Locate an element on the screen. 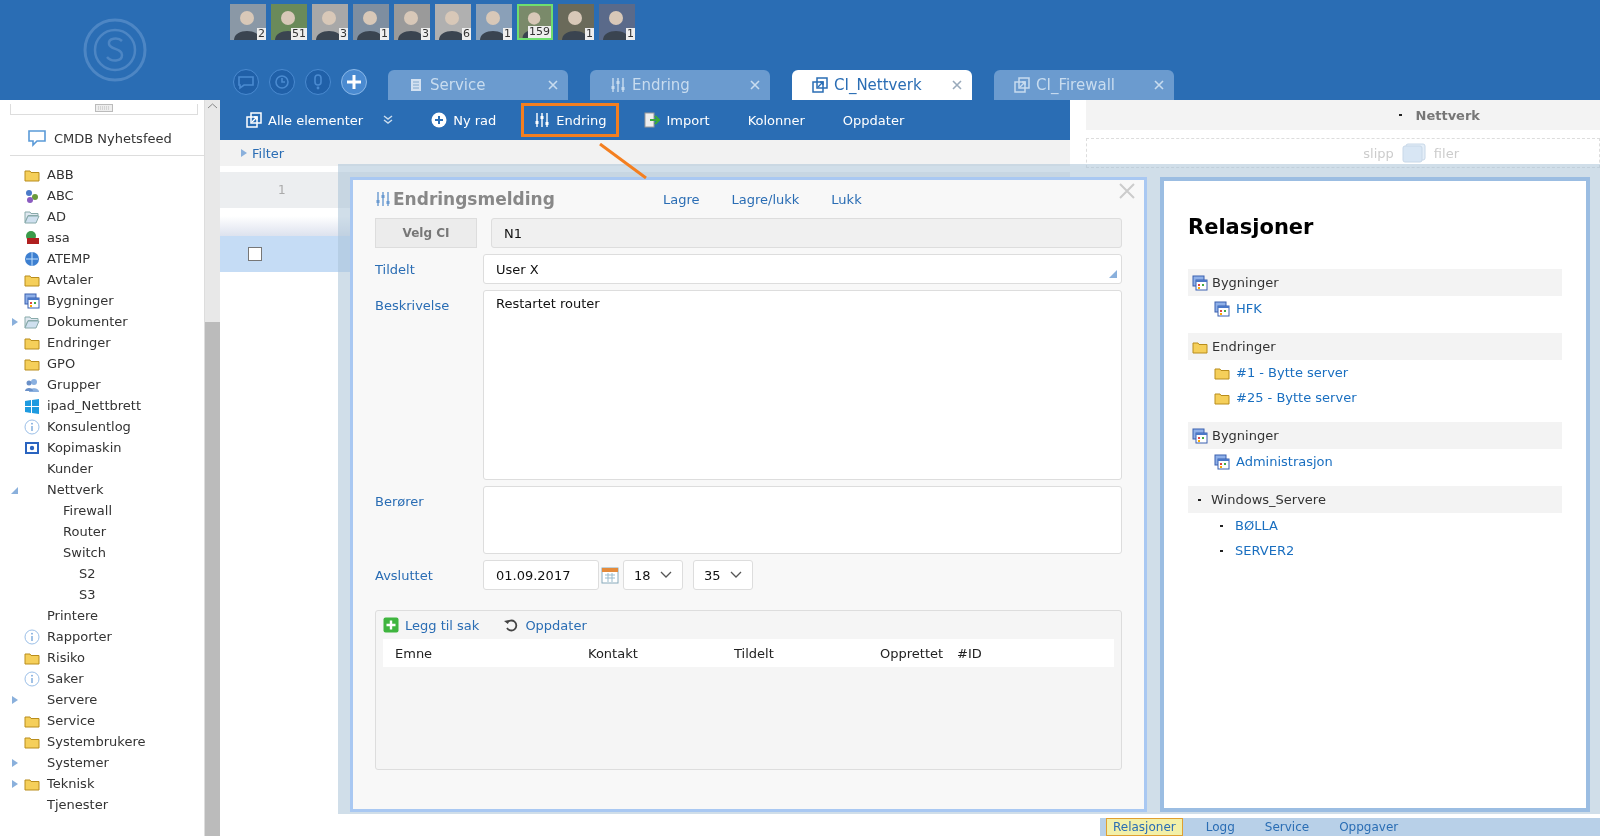 This screenshot has height=836, width=1600. tree-item: Switch is located at coordinates (84, 552).